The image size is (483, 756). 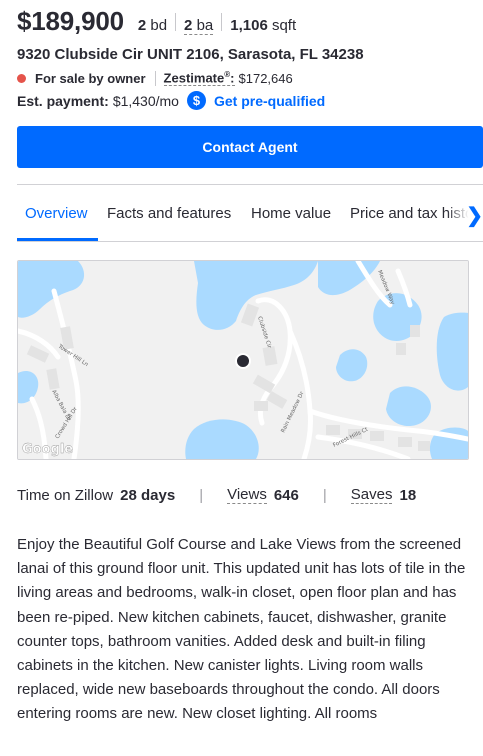 I want to click on get-prequalified-link: Get pre-qualified, so click(x=269, y=101).